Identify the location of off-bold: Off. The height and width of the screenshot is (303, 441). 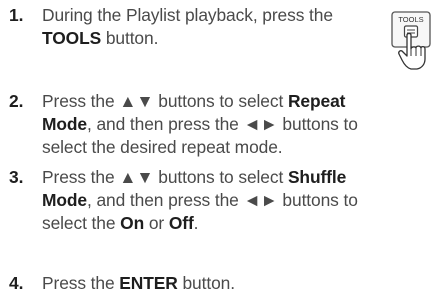
(181, 223).